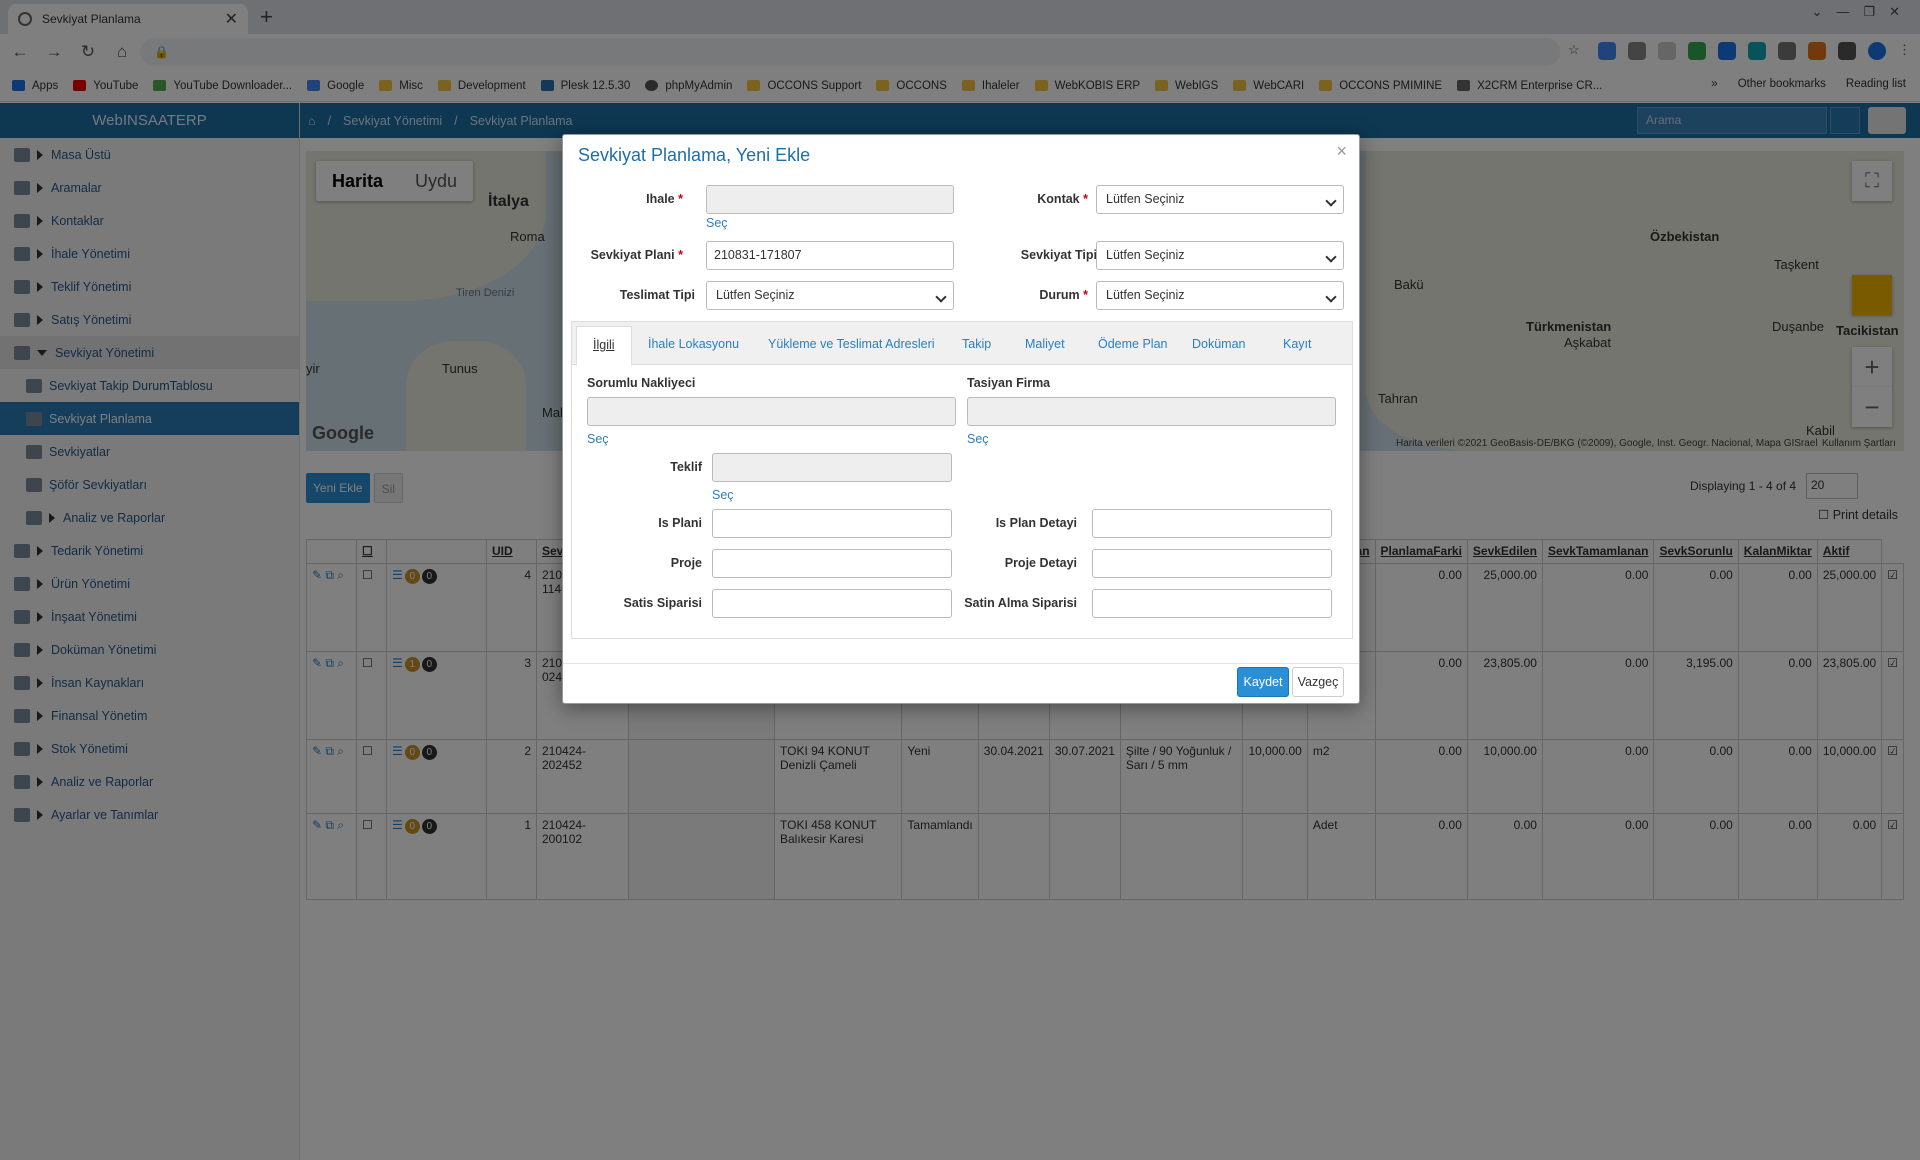  What do you see at coordinates (830, 255) in the screenshot?
I see `plan-field: 210831-171807` at bounding box center [830, 255].